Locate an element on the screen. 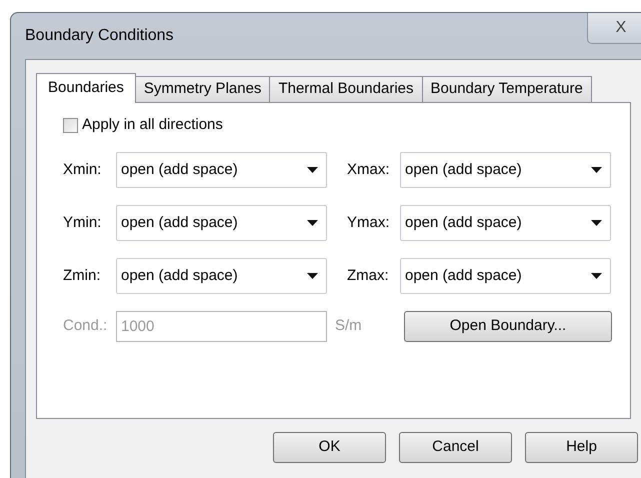 This screenshot has width=641, height=478. field-label: Cond.: is located at coordinates (85, 326).